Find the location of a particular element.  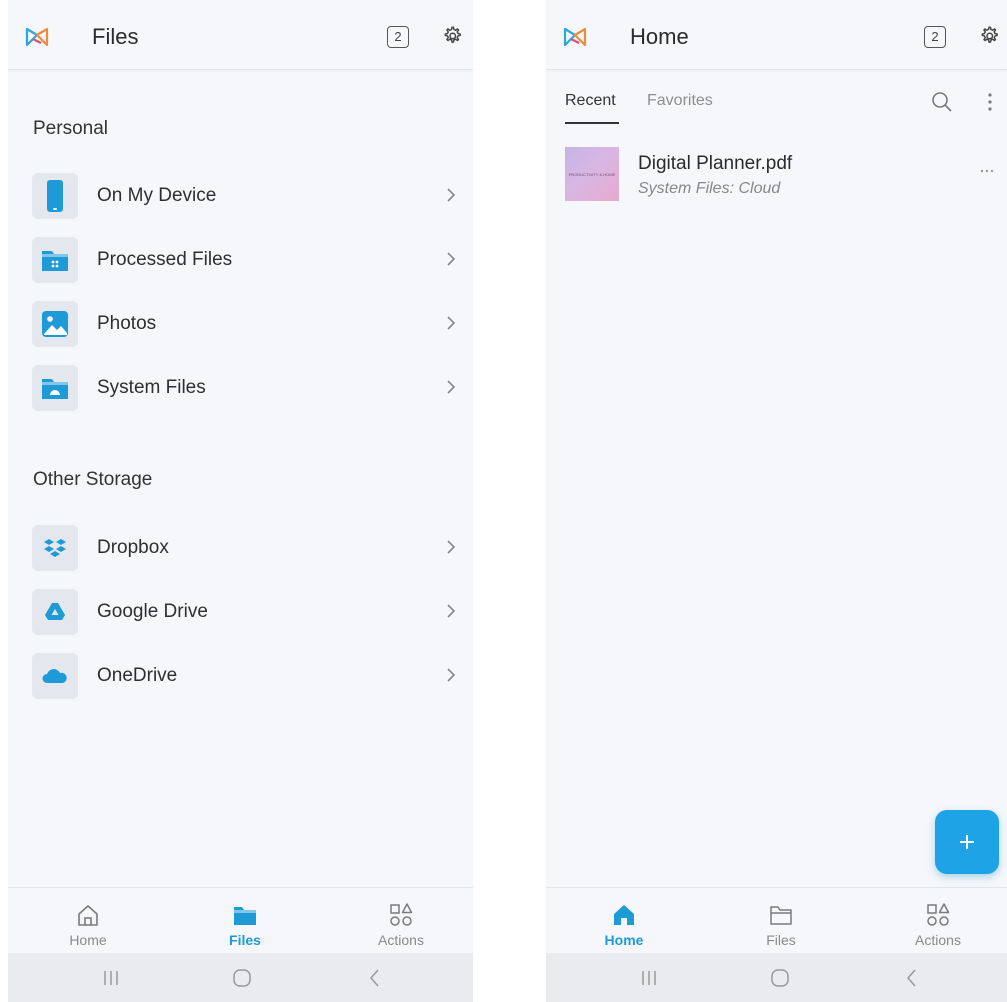

storage-item-processed-files: Processed Files is located at coordinates (240, 260).